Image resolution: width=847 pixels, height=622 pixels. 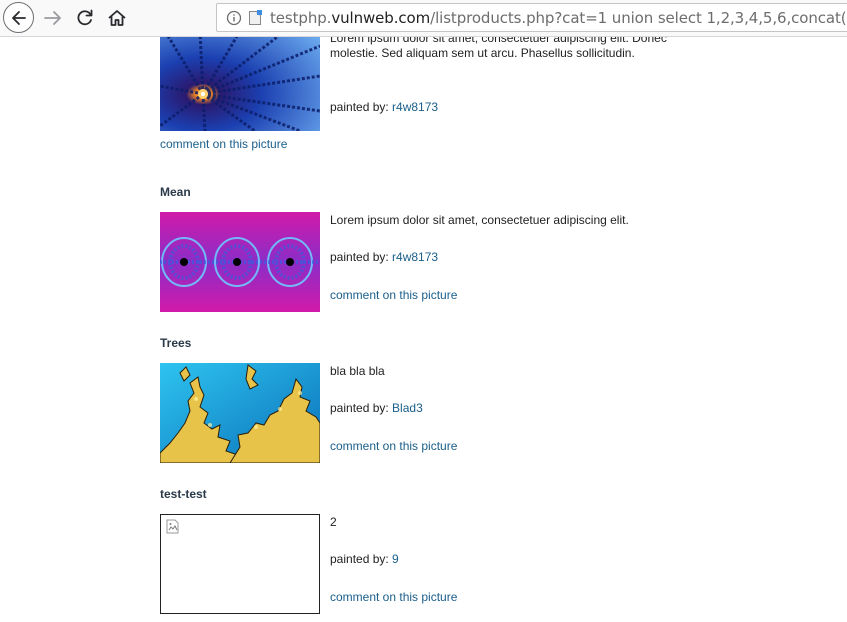 I want to click on broken-image-thumbnail, so click(x=240, y=564).